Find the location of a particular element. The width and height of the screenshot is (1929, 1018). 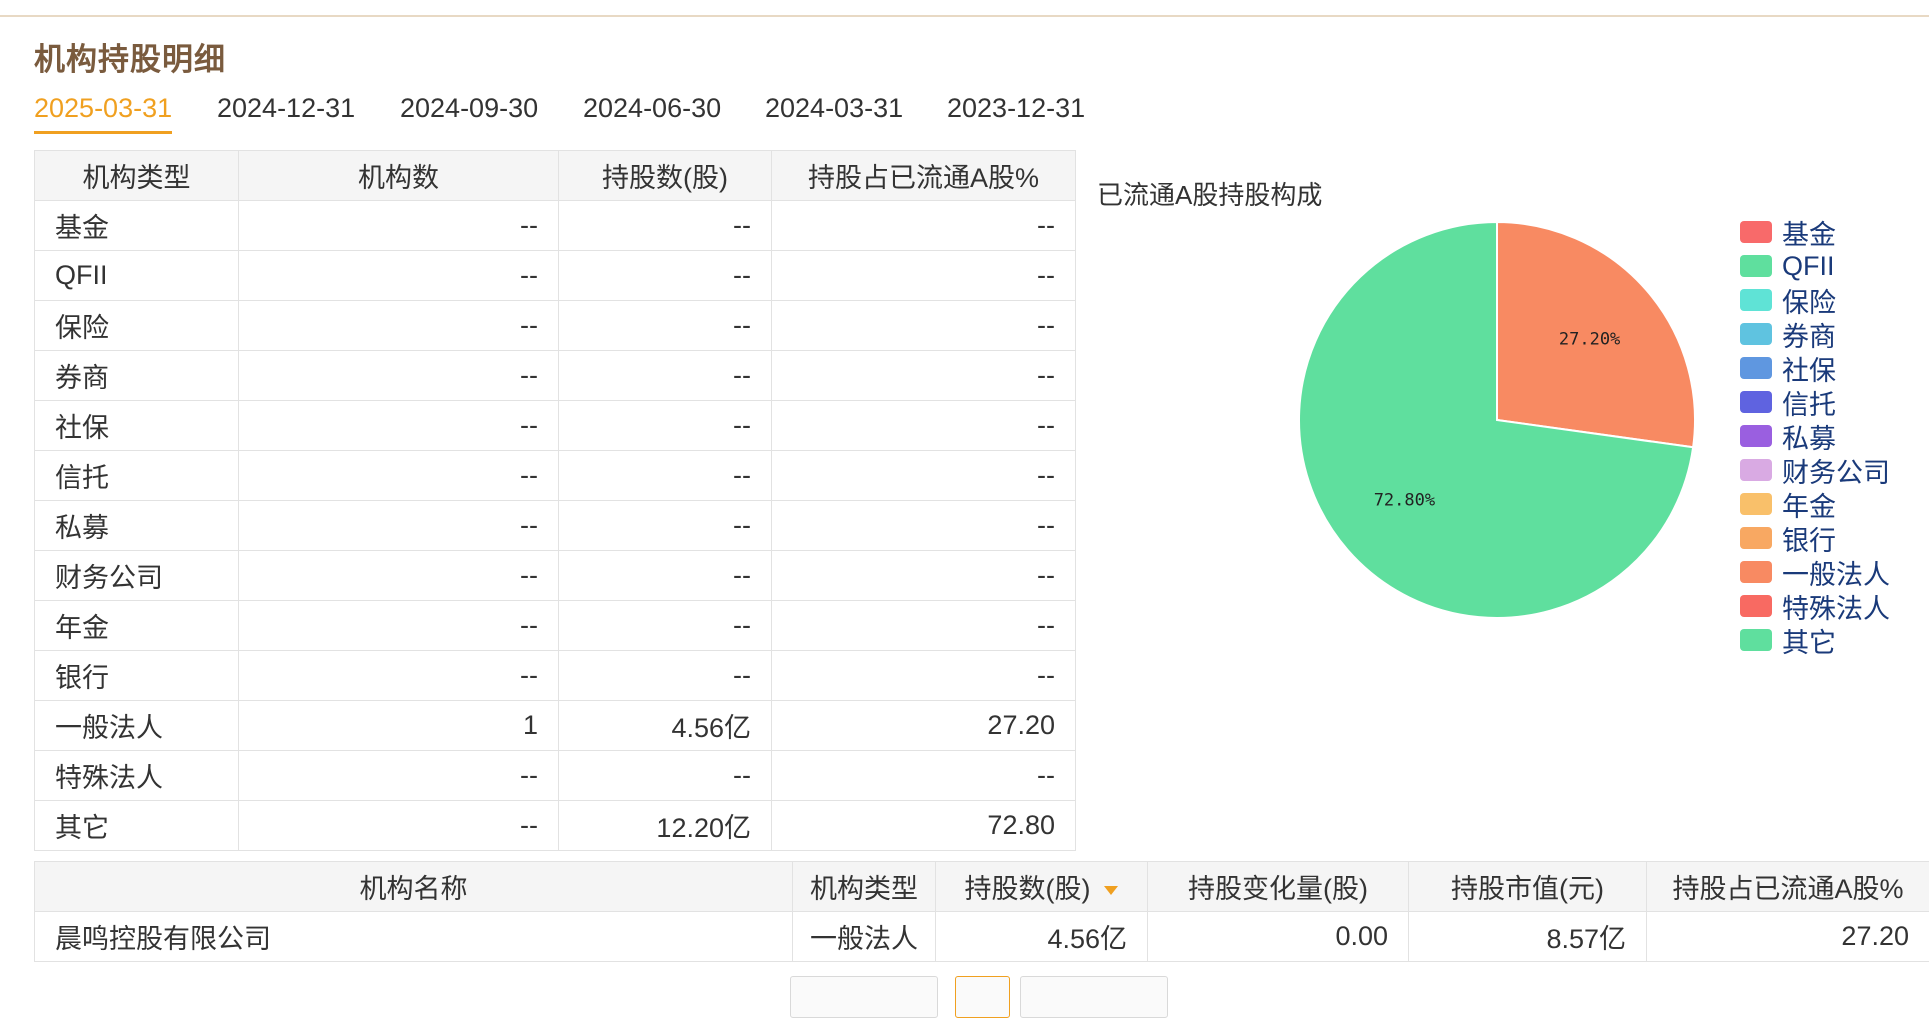

legend-item: QFII is located at coordinates (1815, 266).